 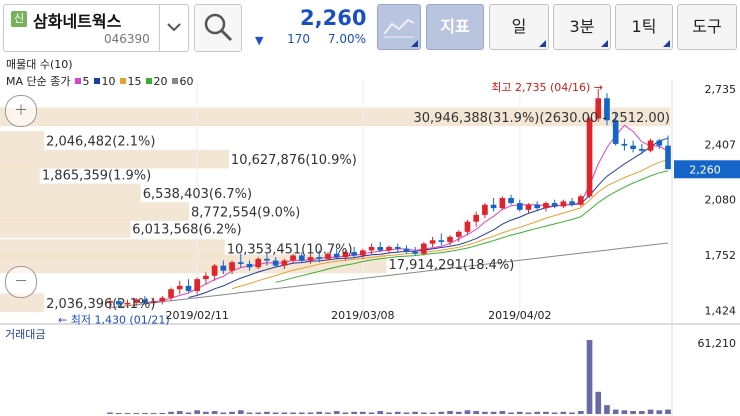 I want to click on ma-legend-title: MA 단순 종가, so click(x=38, y=81).